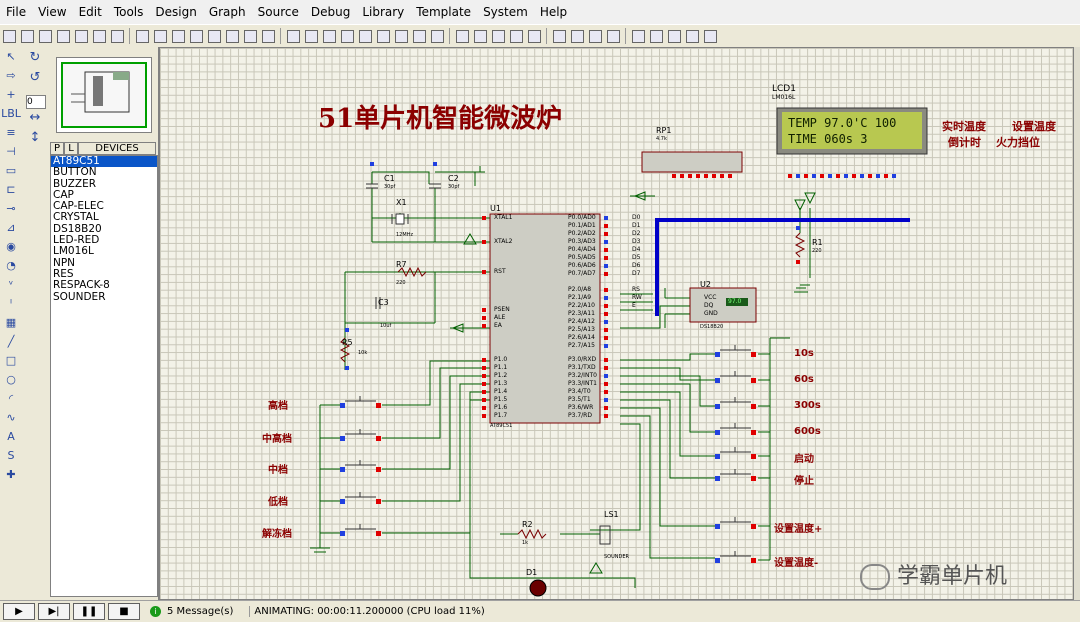 This screenshot has height=622, width=1080. What do you see at coordinates (11, 303) in the screenshot?
I see `probe-current-icon: ᴵ` at bounding box center [11, 303].